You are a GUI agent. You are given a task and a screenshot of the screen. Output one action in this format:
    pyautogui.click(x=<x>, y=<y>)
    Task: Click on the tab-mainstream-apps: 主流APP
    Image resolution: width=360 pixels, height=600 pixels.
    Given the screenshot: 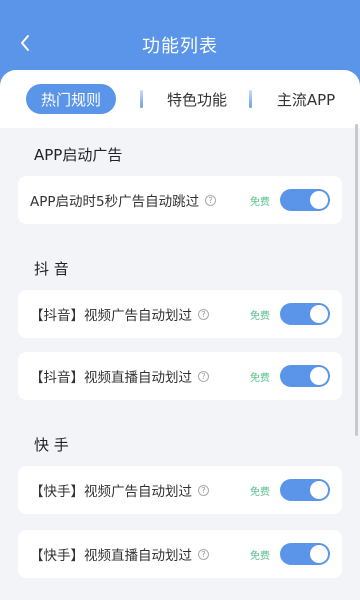 What is the action you would take?
    pyautogui.click(x=306, y=99)
    